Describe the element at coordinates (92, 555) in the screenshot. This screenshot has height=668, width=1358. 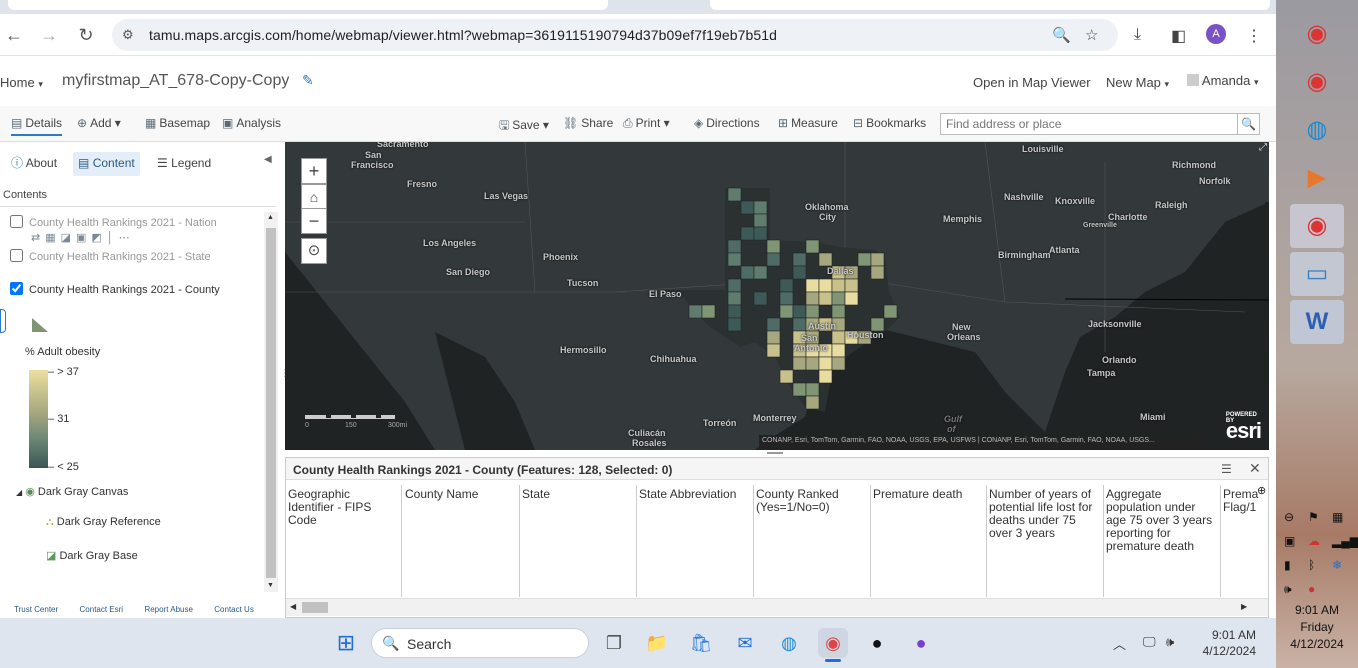
I see `basemap-base-layer: ◪ Dark Gray Base` at that location.